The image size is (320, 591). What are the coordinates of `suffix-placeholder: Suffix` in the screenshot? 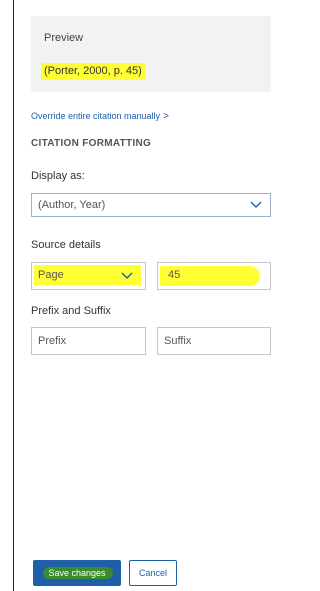 It's located at (178, 341).